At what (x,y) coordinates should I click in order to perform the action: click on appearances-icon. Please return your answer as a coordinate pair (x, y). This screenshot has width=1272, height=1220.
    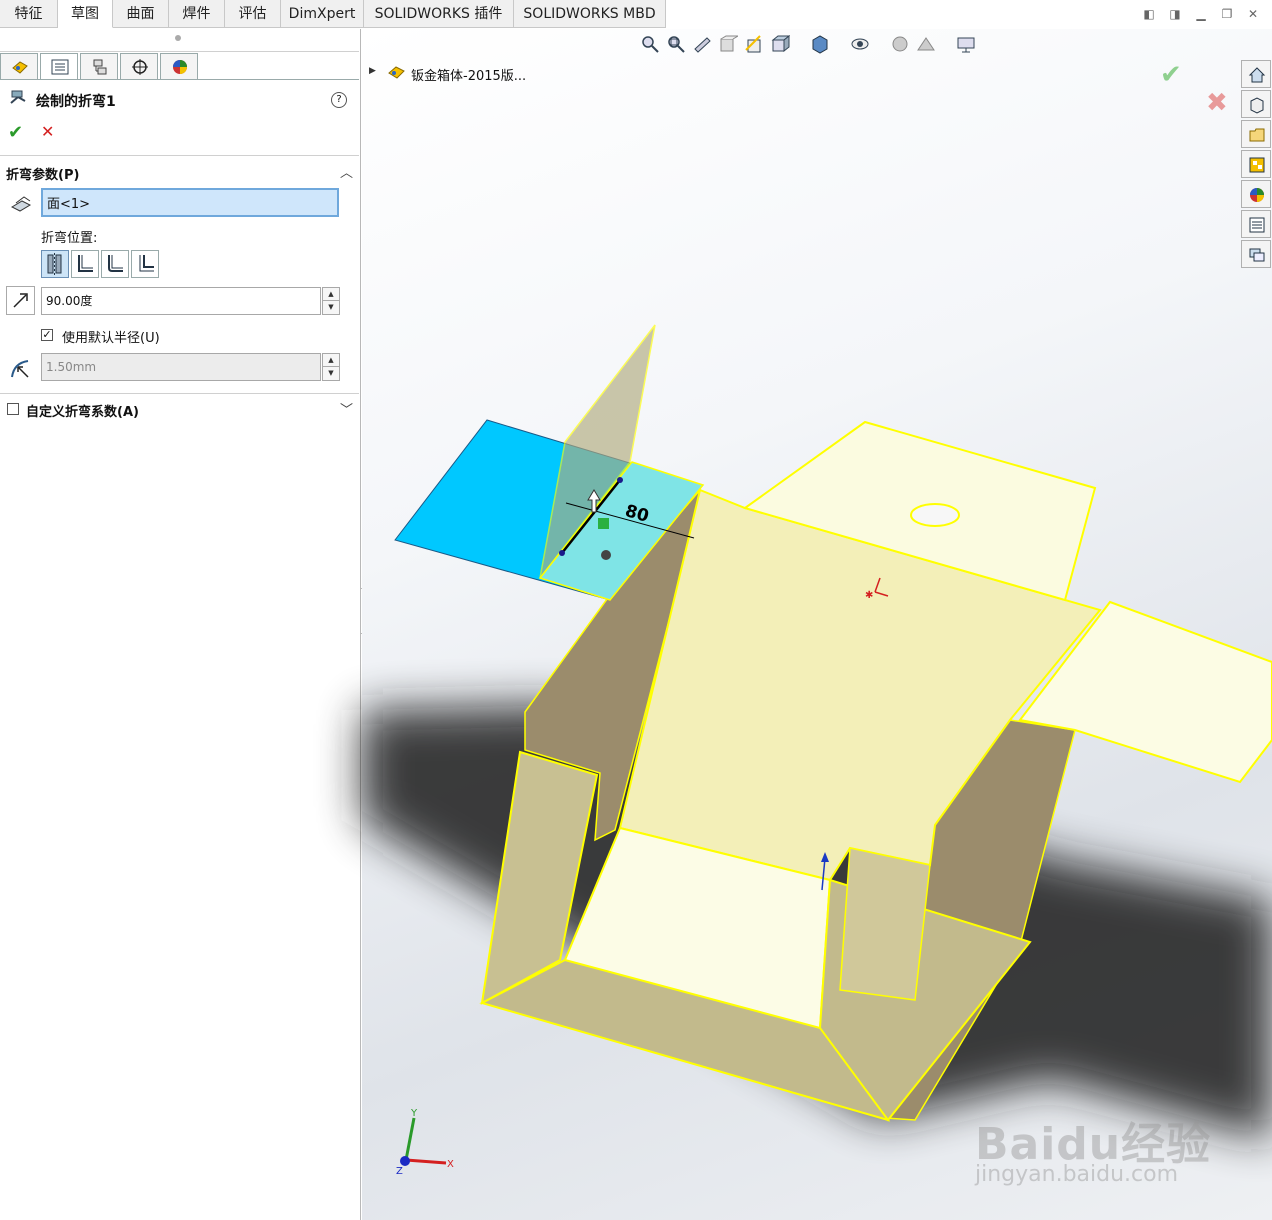
    Looking at the image, I should click on (1257, 195).